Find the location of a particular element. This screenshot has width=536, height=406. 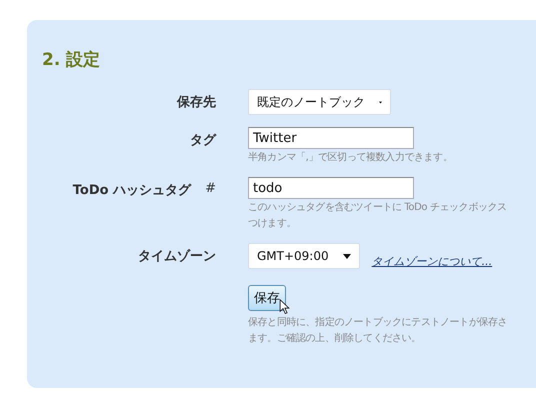

field-label: タイムゾーン is located at coordinates (177, 256).